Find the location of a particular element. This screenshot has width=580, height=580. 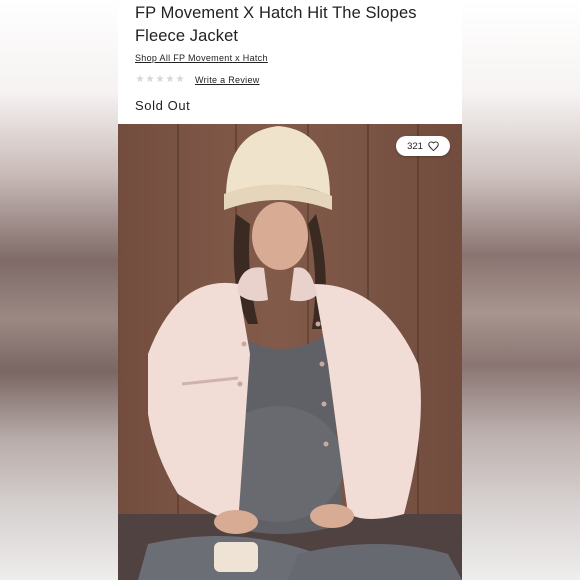

availability-status: Sold Out is located at coordinates (163, 105).